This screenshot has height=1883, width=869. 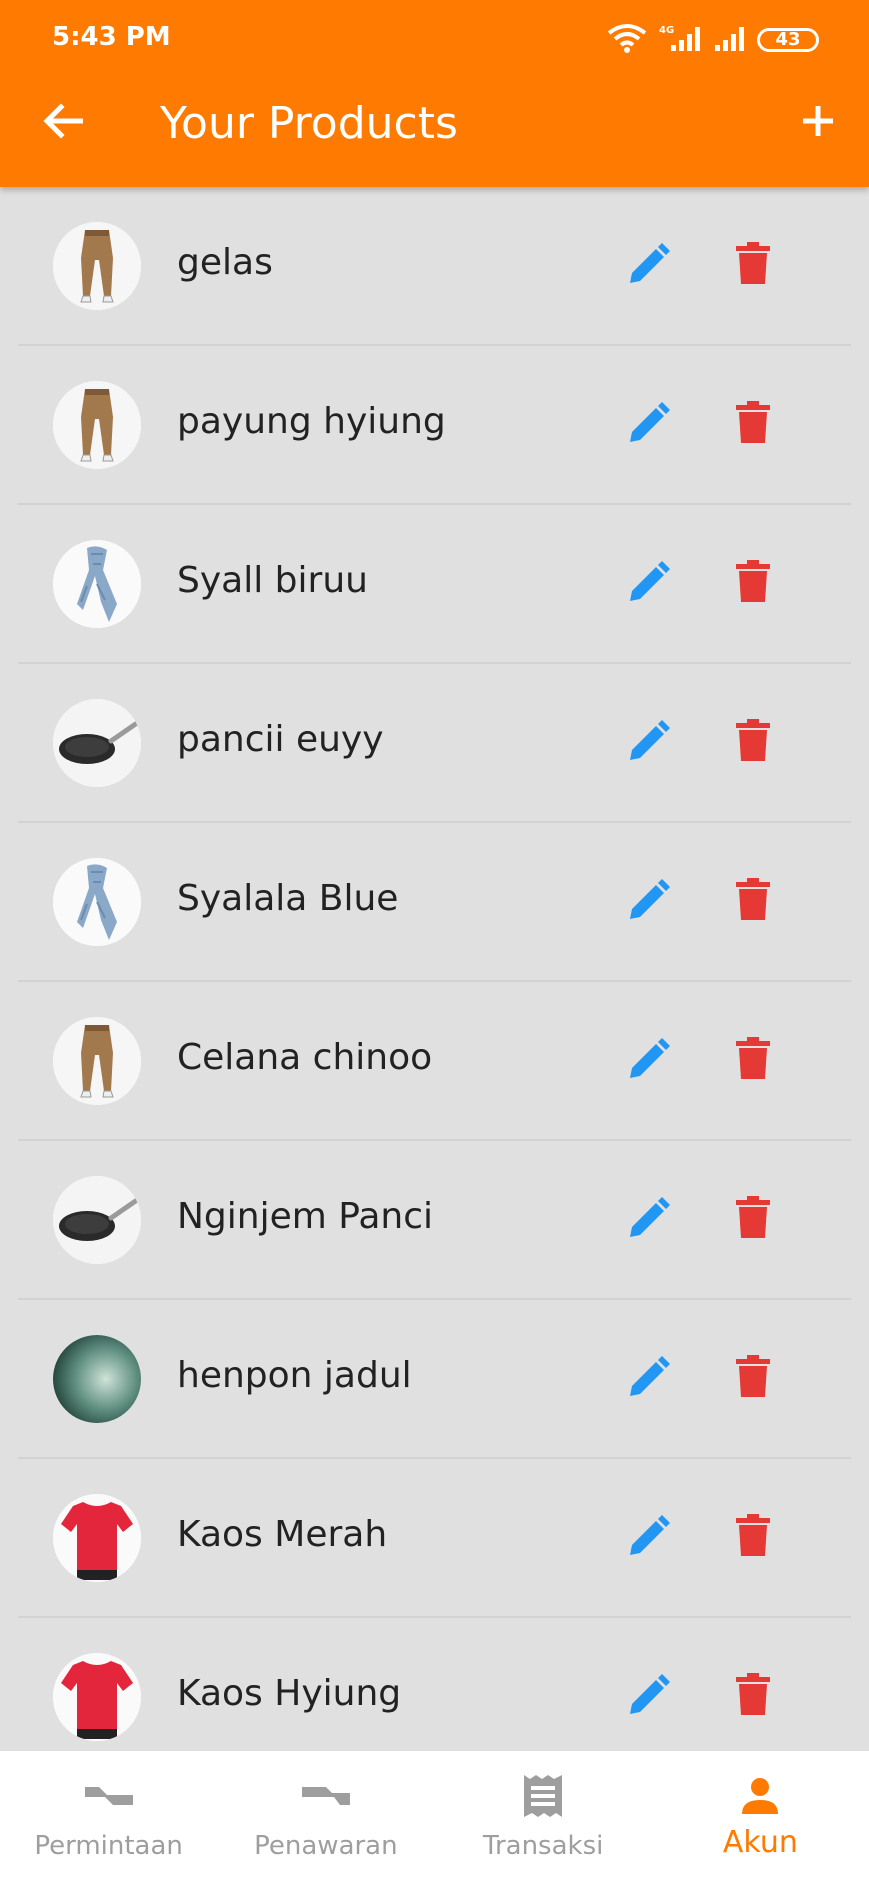 What do you see at coordinates (760, 1842) in the screenshot?
I see `nav-label: Akun` at bounding box center [760, 1842].